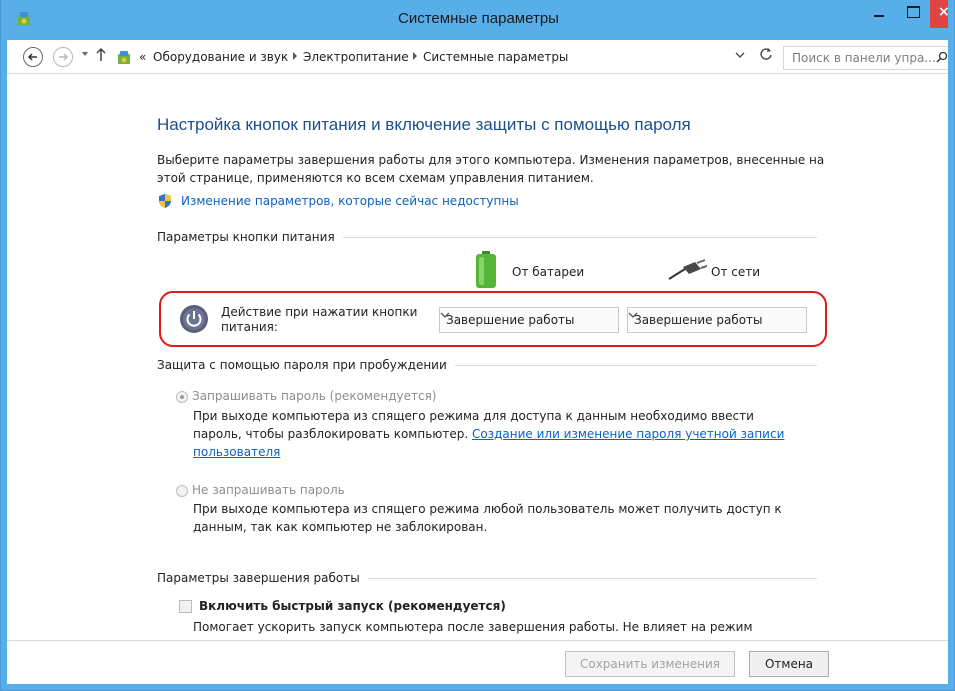 The height and width of the screenshot is (691, 955). What do you see at coordinates (250, 237) in the screenshot?
I see `power-buttons-group-title: Параметры кнопки питания` at bounding box center [250, 237].